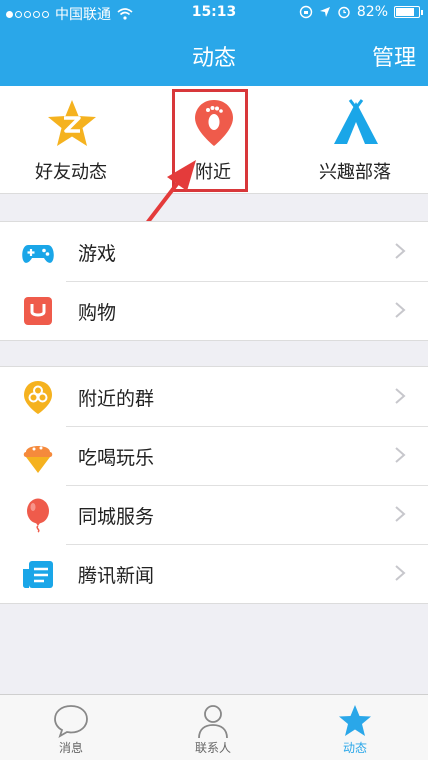  I want to click on list-item-shopping: 购物, so click(214, 310).